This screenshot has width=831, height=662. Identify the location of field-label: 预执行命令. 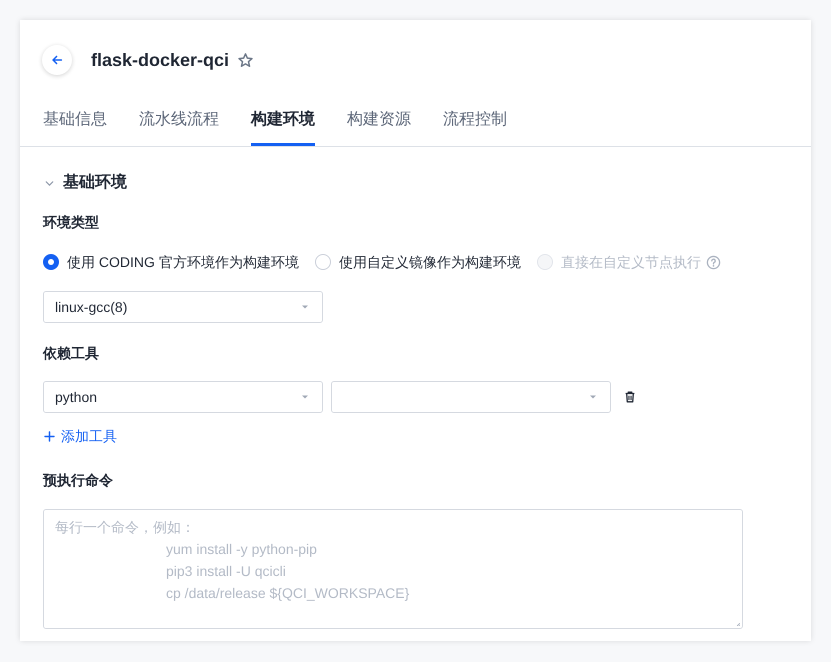
(78, 480).